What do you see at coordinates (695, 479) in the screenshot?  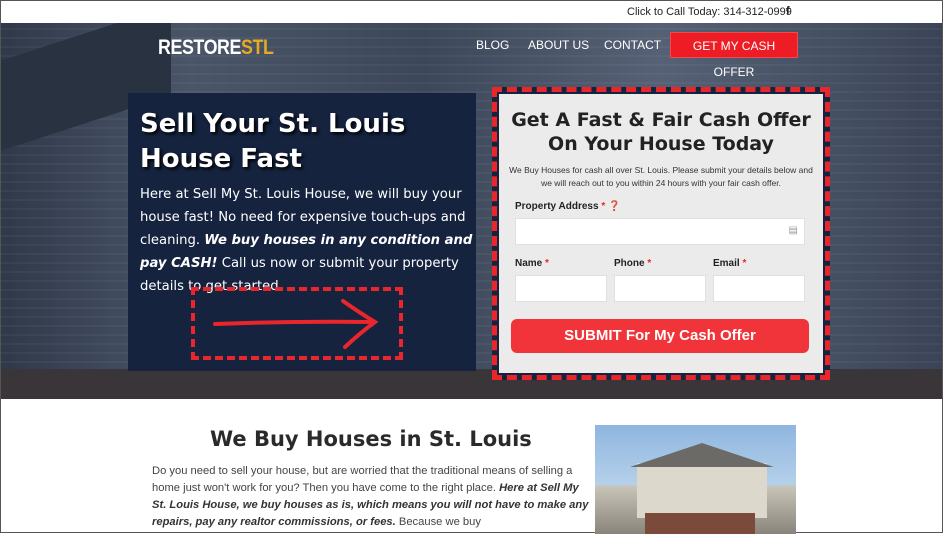 I see `house-photo` at bounding box center [695, 479].